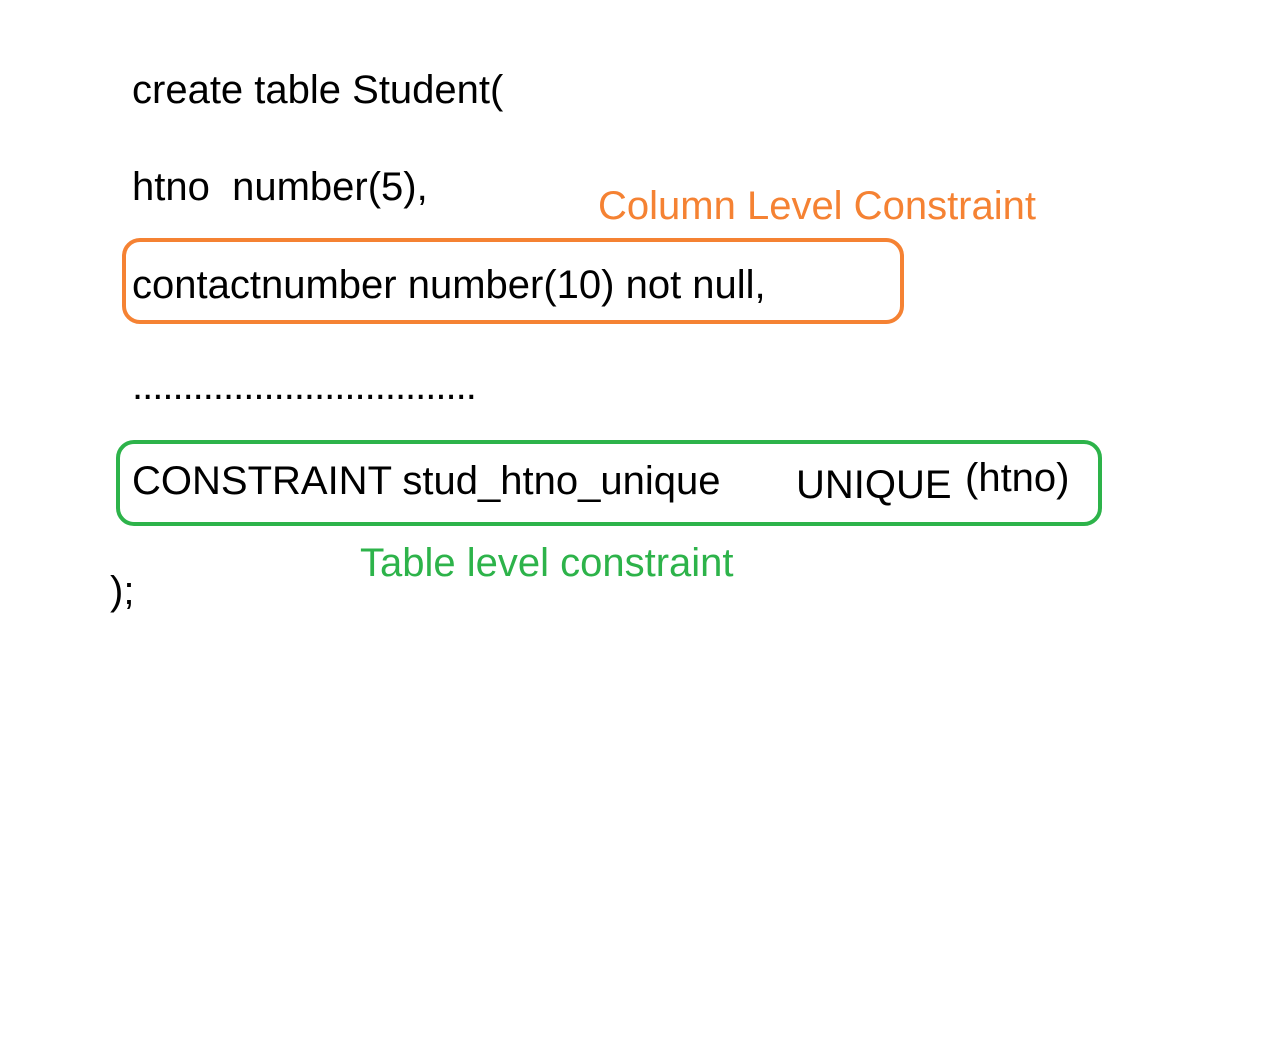  Describe the element at coordinates (547, 563) in the screenshot. I see `table-level-constraint-label: Table level constraint` at that location.